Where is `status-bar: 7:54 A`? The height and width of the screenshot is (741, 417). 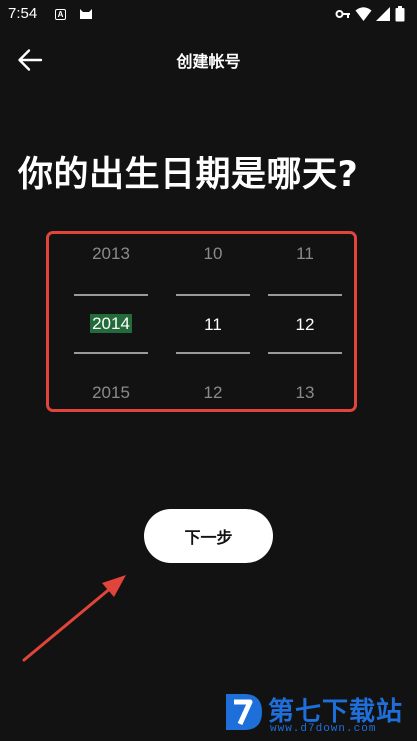 status-bar: 7:54 A is located at coordinates (208, 15).